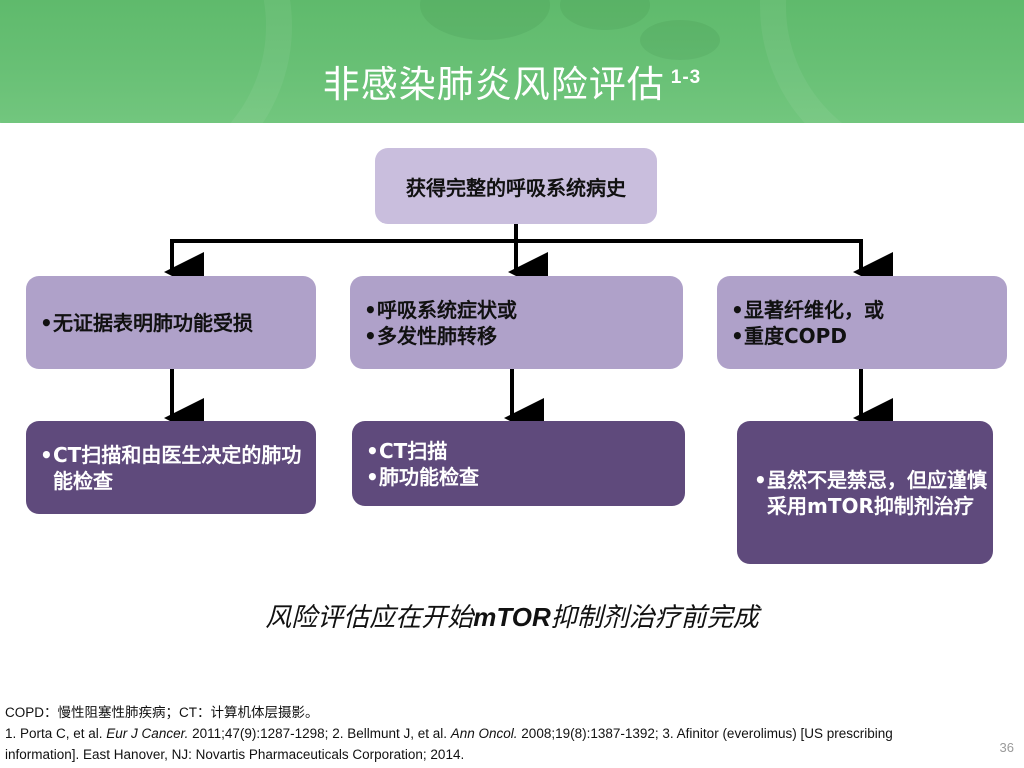 Image resolution: width=1024 pixels, height=768 pixels. What do you see at coordinates (369, 618) in the screenshot?
I see `conclusion-text-before: 风险评估应在开始` at bounding box center [369, 618].